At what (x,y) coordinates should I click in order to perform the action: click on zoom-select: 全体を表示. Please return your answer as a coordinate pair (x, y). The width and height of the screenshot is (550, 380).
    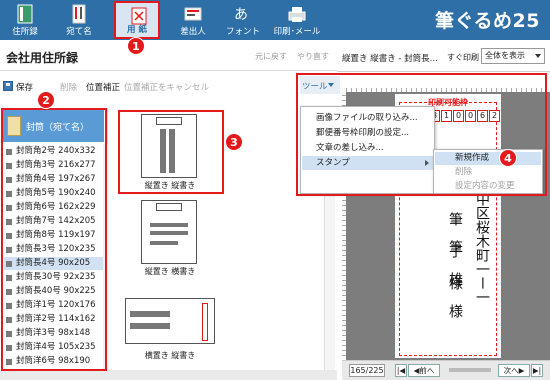
    Looking at the image, I should click on (513, 56).